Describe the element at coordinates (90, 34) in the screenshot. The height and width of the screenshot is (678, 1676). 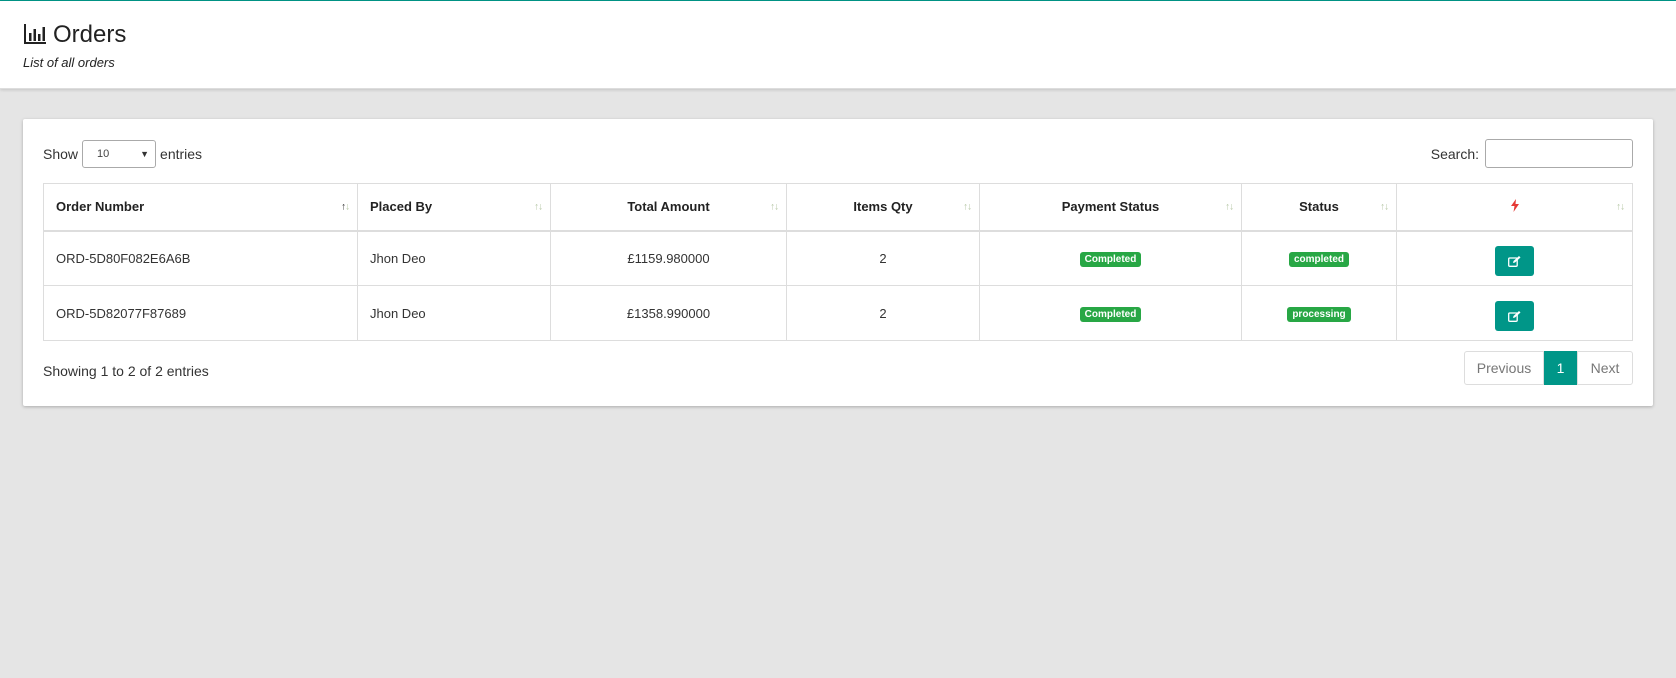
I see `page-title: Orders` at that location.